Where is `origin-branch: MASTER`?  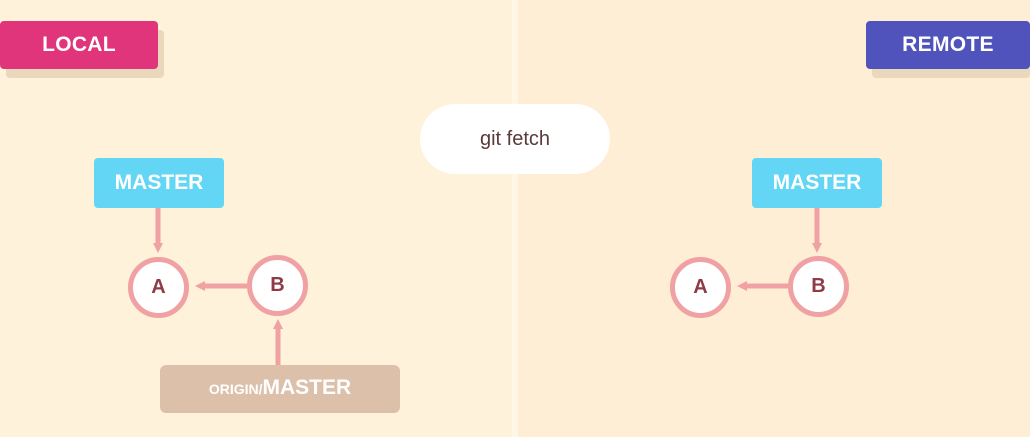
origin-branch: MASTER is located at coordinates (307, 387).